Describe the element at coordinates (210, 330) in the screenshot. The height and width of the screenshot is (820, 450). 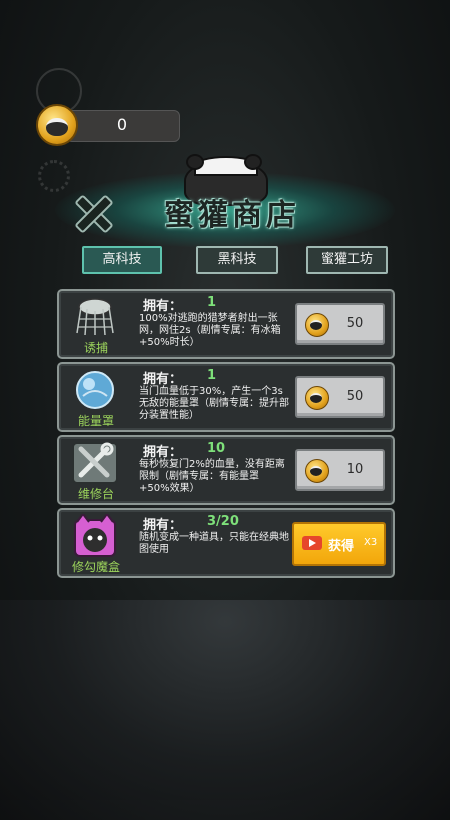
I see `item-description: 100%对逃跑的猎梦者射出一张网，网住2s（剧情专属：有冰箱+50%时长）` at that location.